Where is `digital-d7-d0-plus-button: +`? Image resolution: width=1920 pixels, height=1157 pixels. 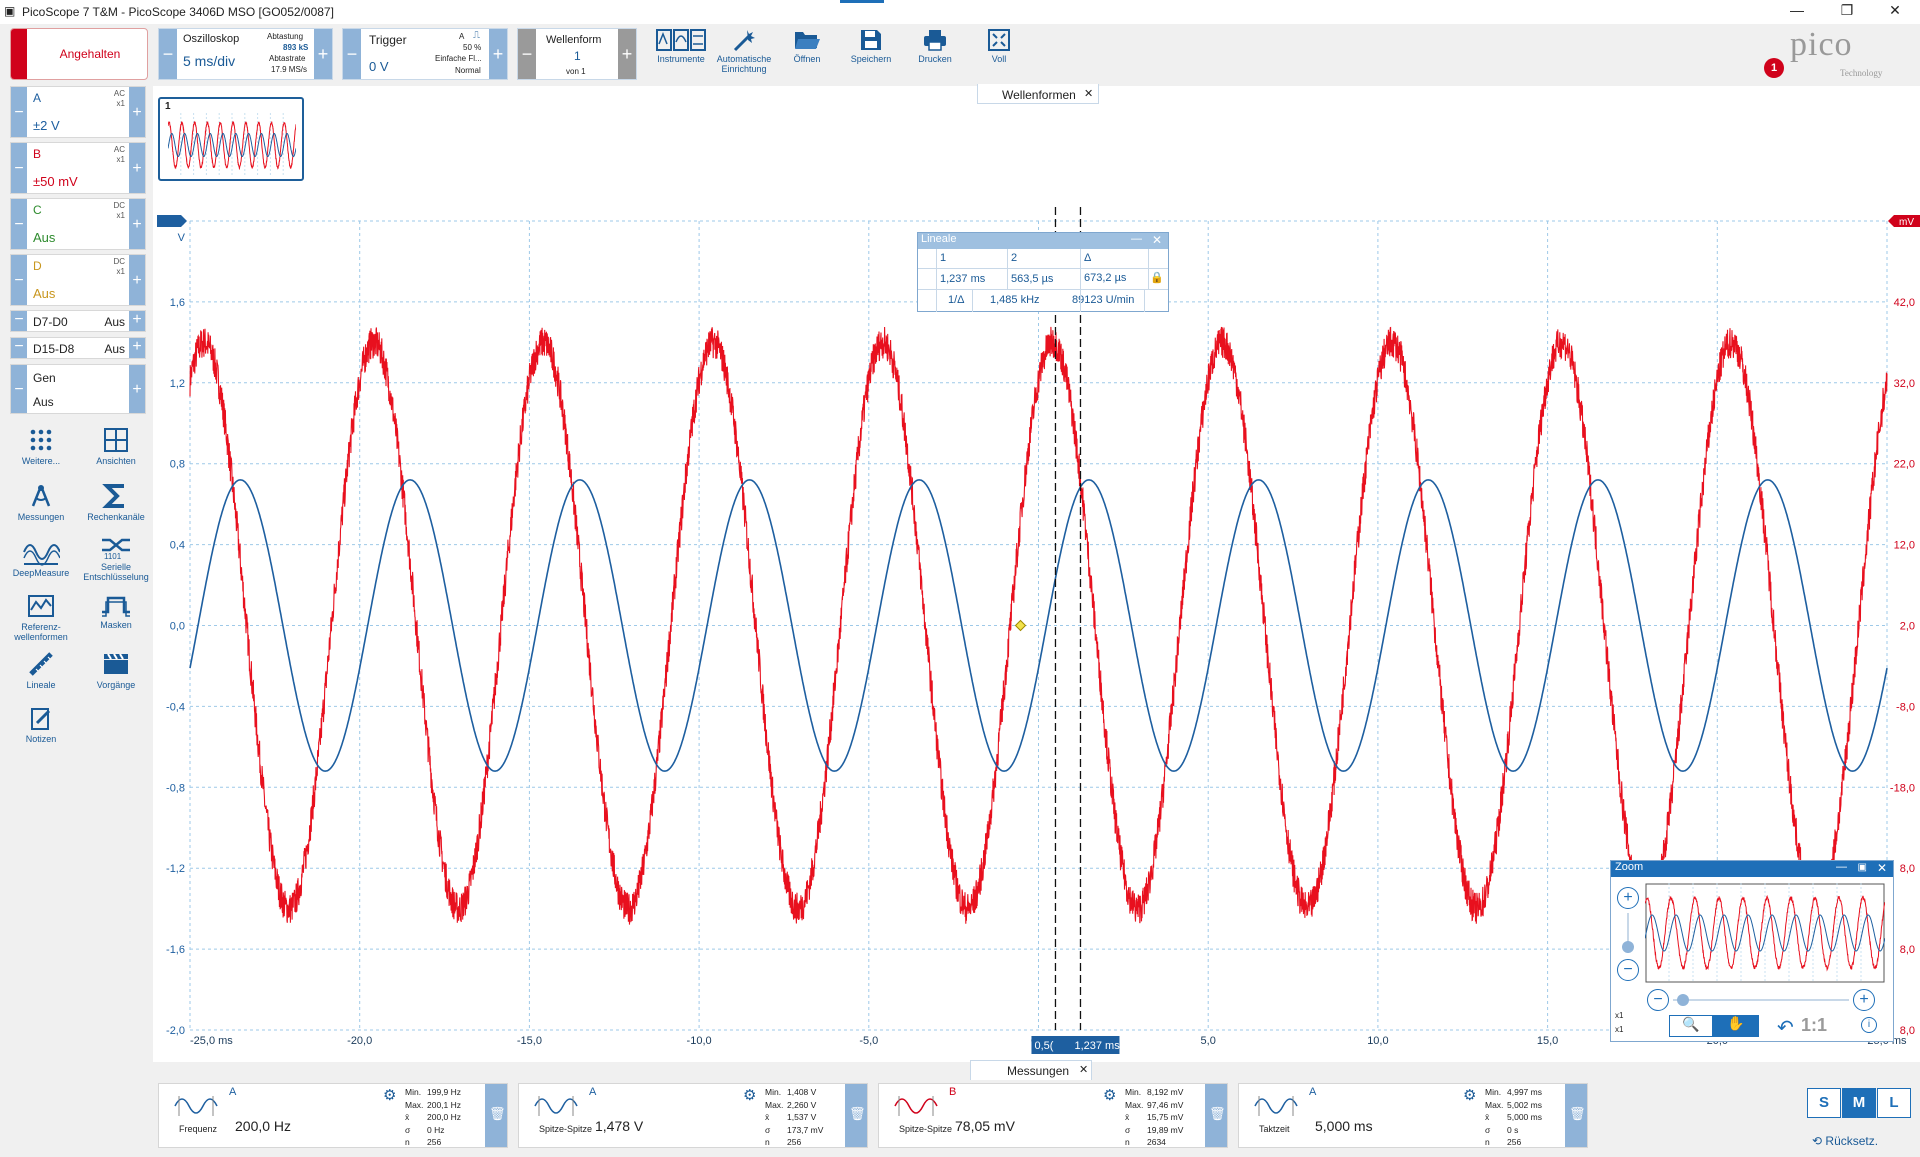 digital-d7-d0-plus-button: + is located at coordinates (137, 321).